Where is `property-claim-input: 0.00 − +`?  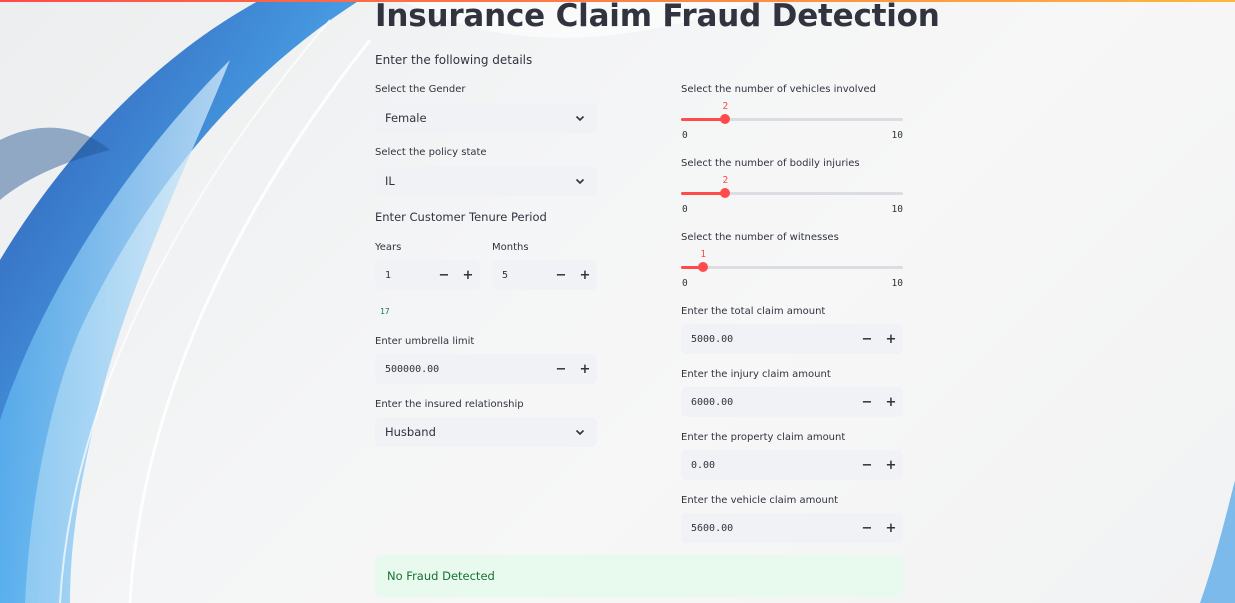 property-claim-input: 0.00 − + is located at coordinates (792, 465).